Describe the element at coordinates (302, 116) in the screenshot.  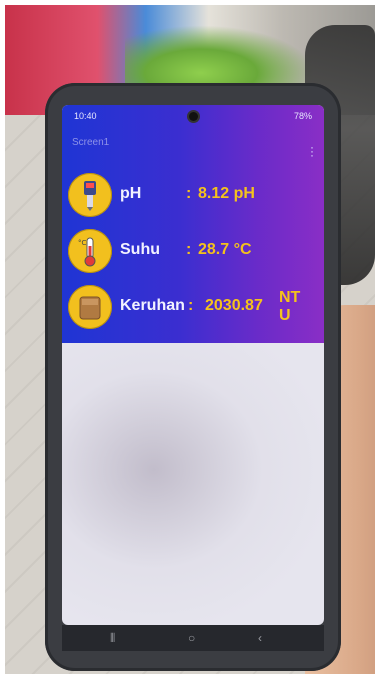
I see `status-battery: 78%` at that location.